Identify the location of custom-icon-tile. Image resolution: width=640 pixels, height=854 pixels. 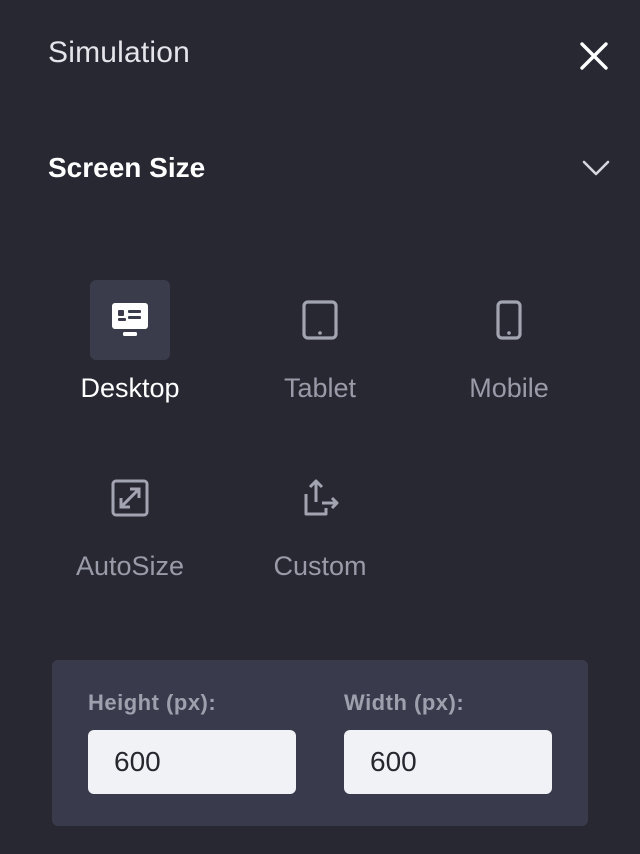
(320, 498).